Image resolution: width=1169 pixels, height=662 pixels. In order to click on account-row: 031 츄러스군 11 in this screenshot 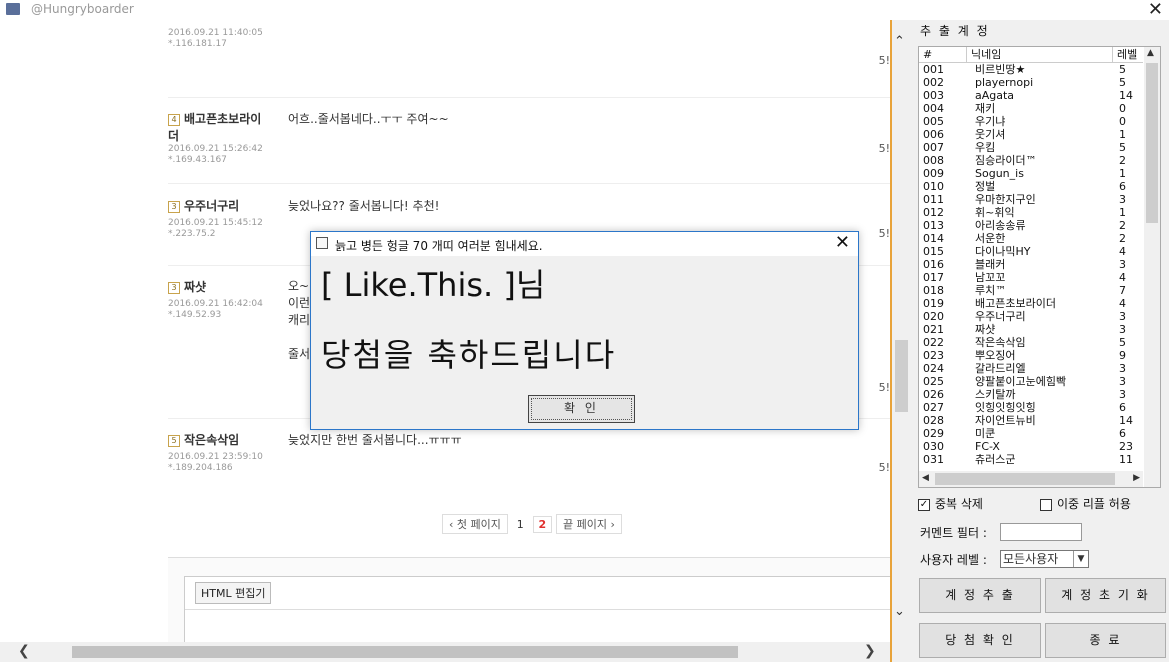, I will do `click(1031, 459)`.